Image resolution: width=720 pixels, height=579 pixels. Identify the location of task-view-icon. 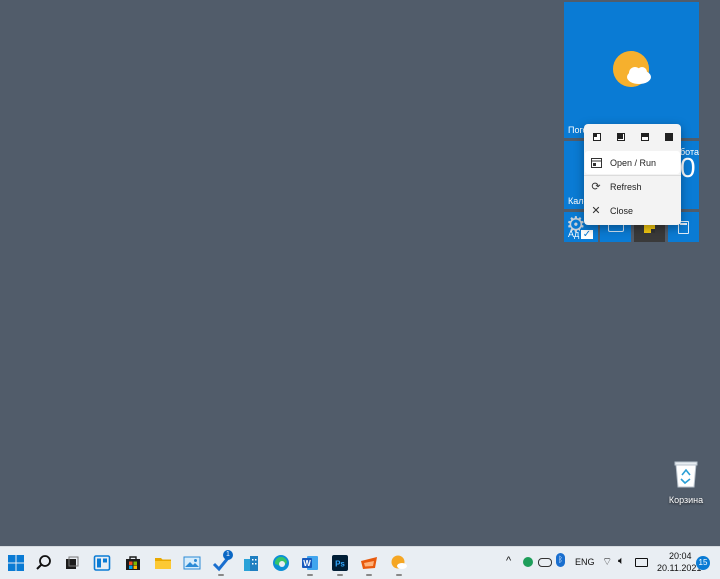
(72, 562).